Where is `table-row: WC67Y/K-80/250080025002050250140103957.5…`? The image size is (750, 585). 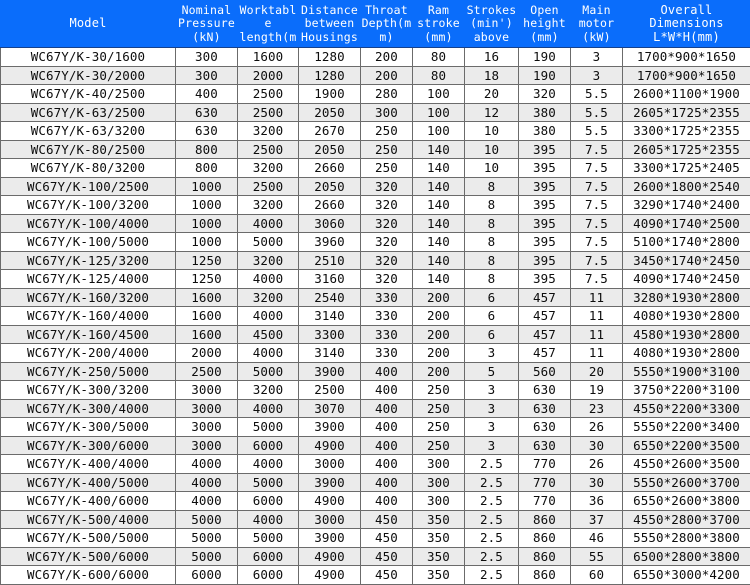
table-row: WC67Y/K-80/250080025002050250140103957.5… is located at coordinates (375, 149).